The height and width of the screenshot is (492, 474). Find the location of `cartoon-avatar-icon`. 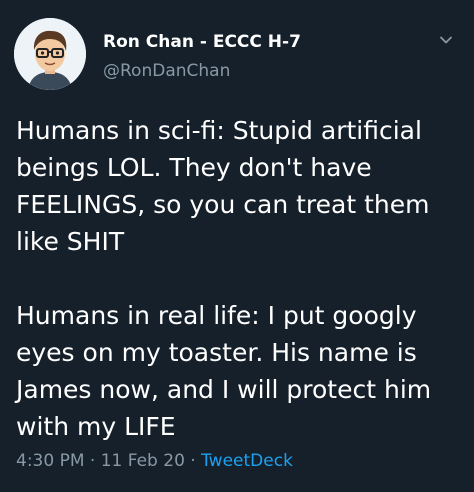

cartoon-avatar-icon is located at coordinates (50, 54).